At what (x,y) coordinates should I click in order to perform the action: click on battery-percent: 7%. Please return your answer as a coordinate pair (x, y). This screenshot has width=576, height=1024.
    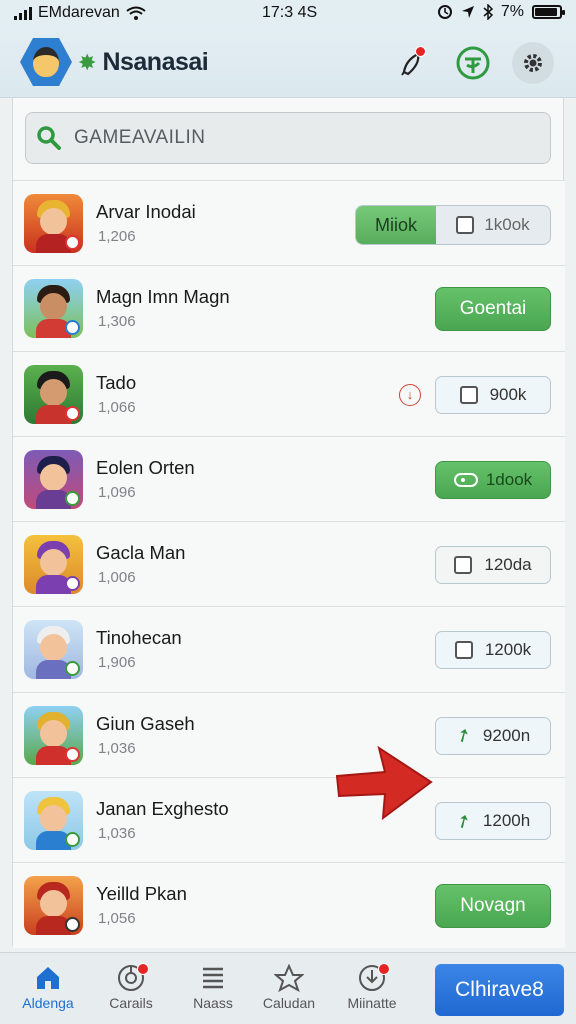
    Looking at the image, I should click on (512, 11).